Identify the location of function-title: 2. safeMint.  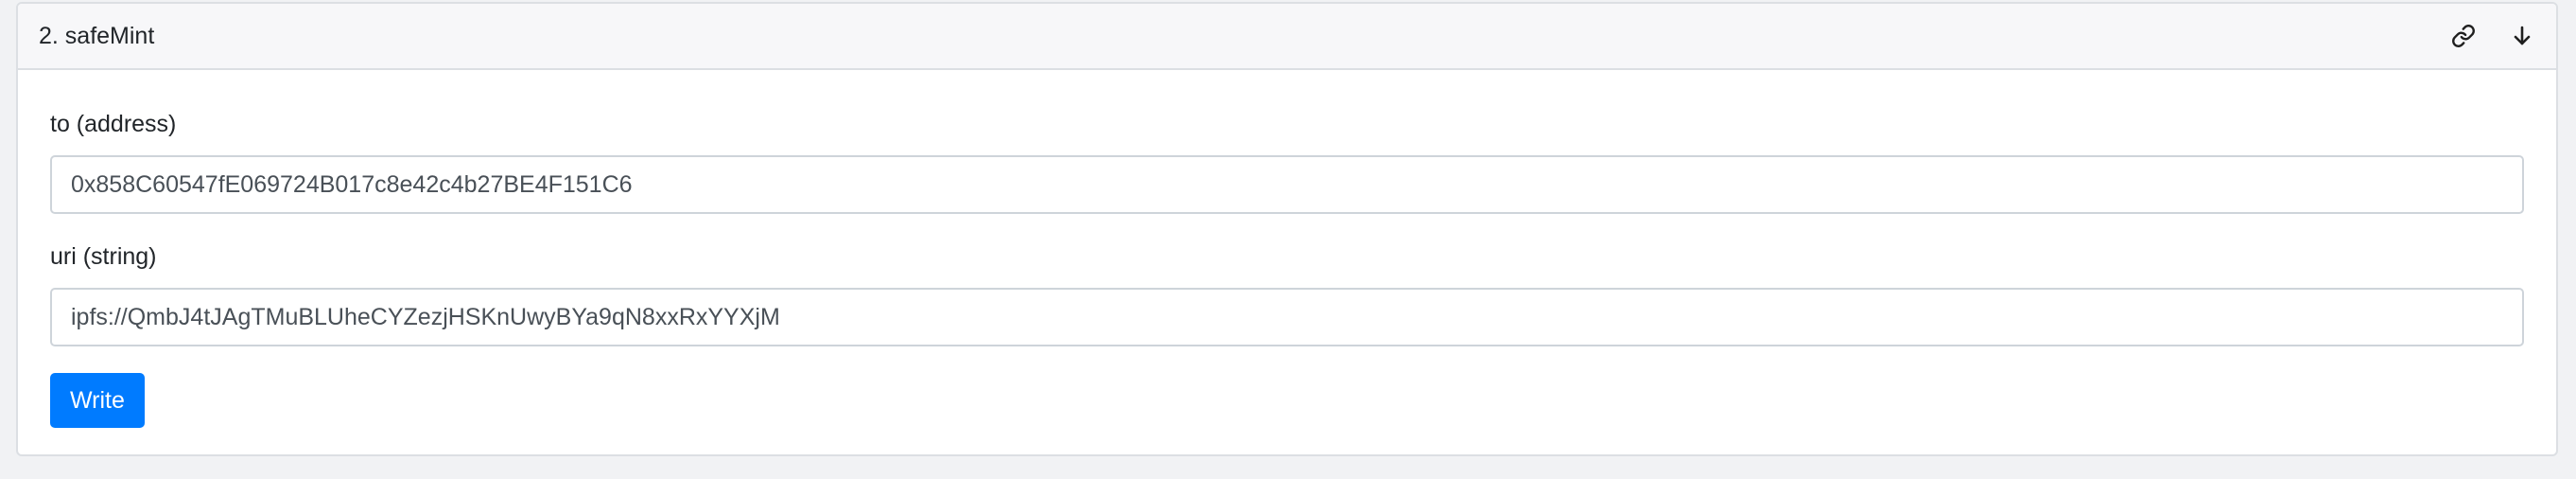
(97, 35).